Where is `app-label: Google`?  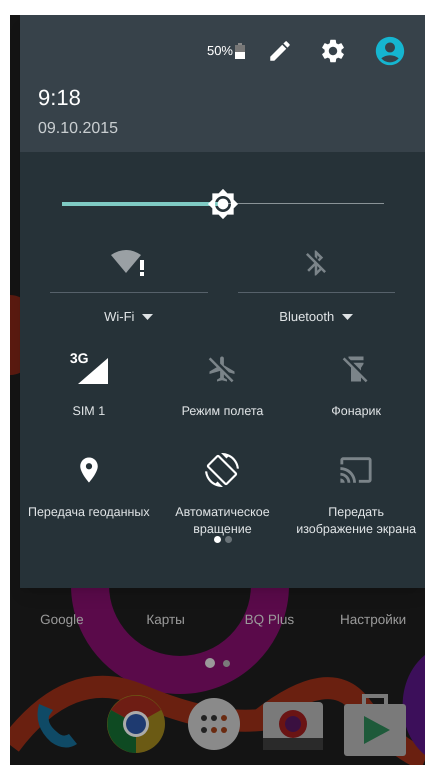
app-label: Google is located at coordinates (62, 620).